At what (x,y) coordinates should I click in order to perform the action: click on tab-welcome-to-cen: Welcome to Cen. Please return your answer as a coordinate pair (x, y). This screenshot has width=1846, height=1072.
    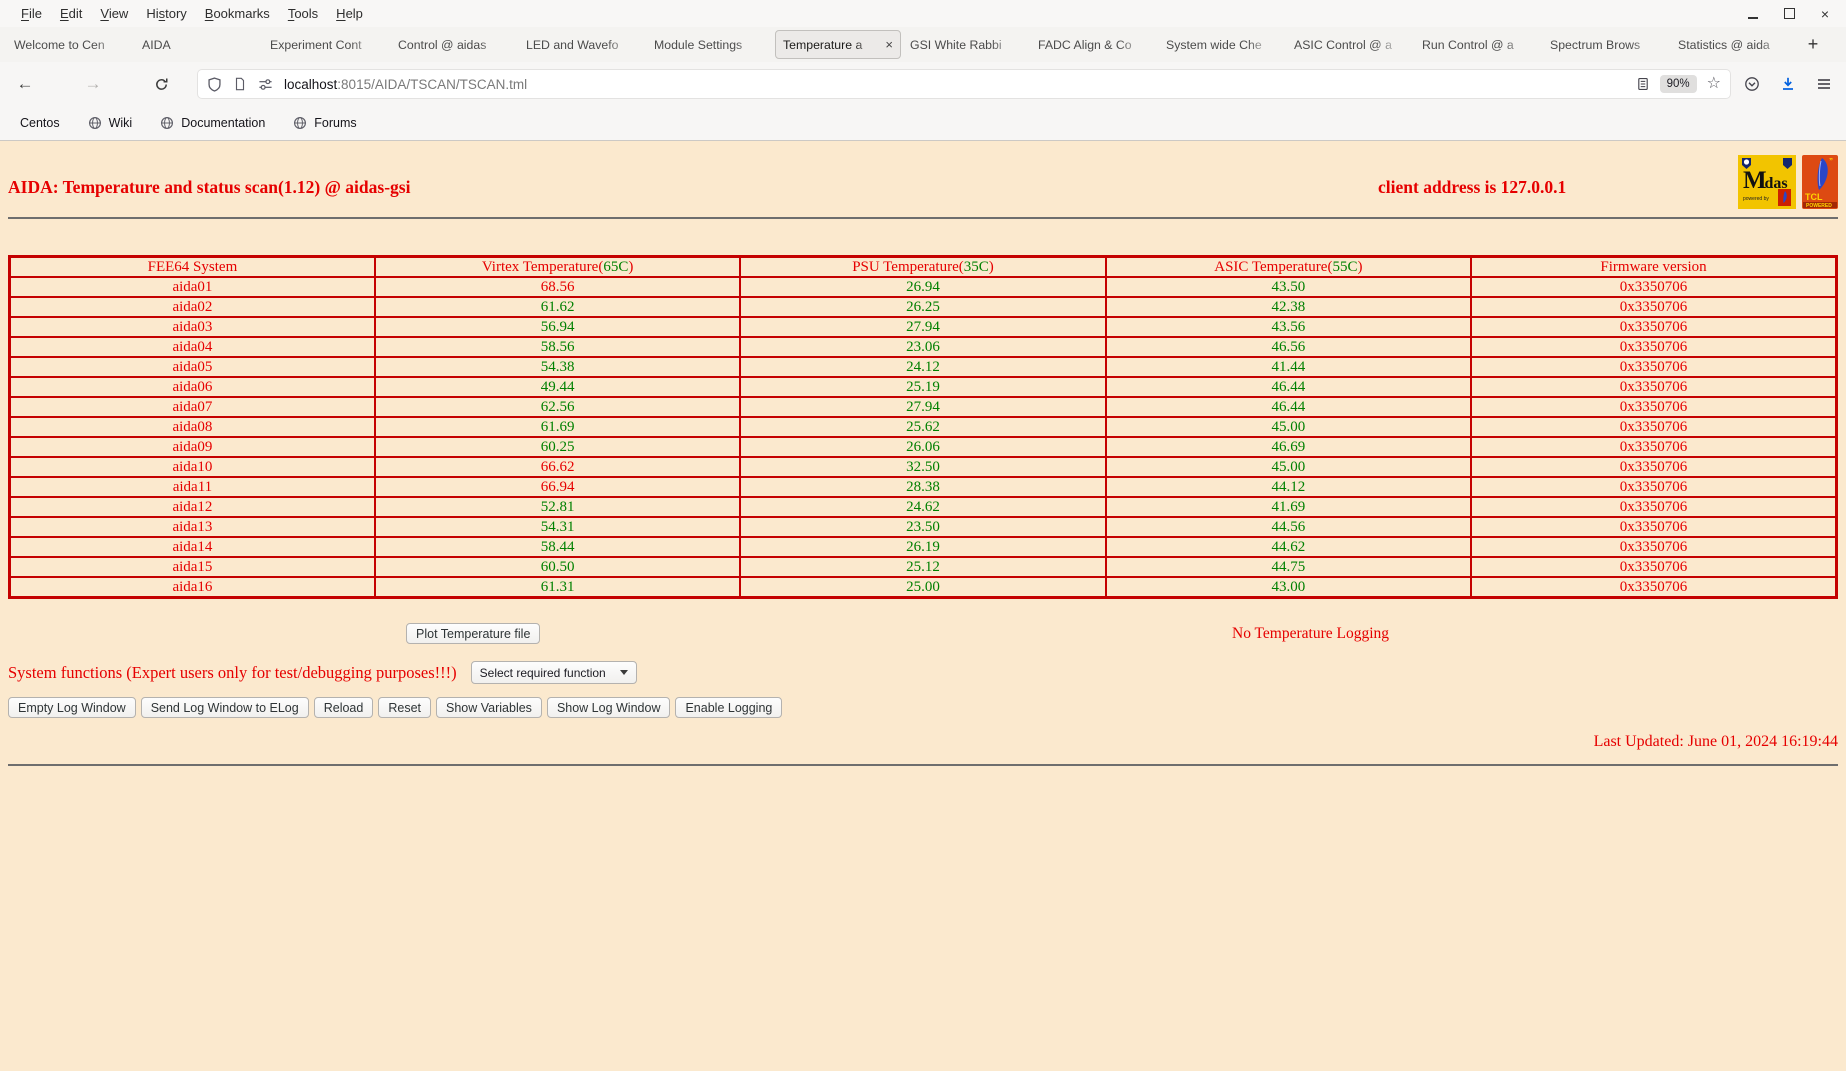
    Looking at the image, I should click on (70, 44).